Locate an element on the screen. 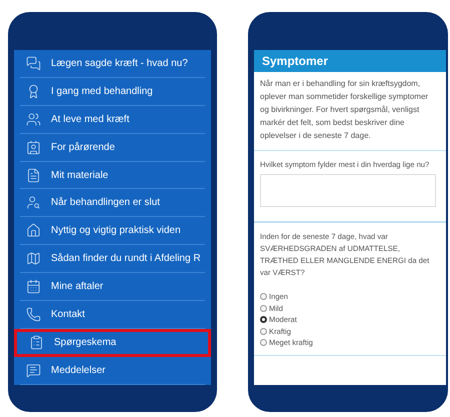 This screenshot has width=450, height=417. menu-item: Når behandlingen er slut is located at coordinates (112, 203).